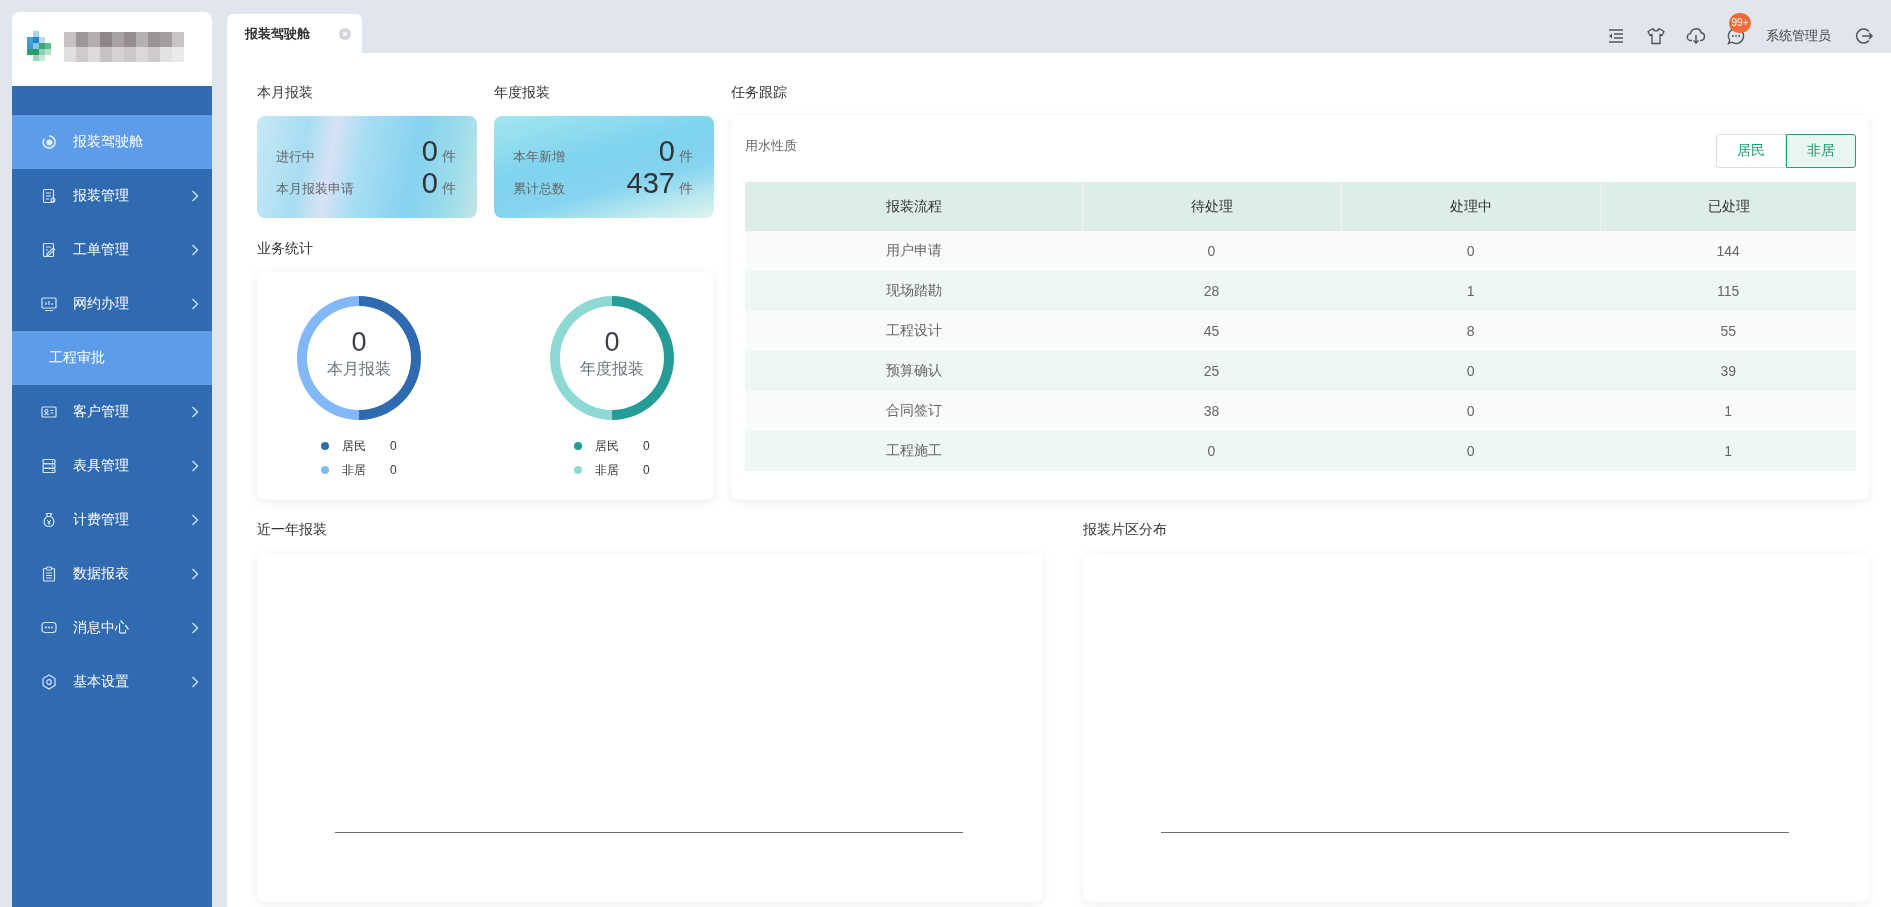  Describe the element at coordinates (285, 248) in the screenshot. I see `section-title: 业务统计` at that location.